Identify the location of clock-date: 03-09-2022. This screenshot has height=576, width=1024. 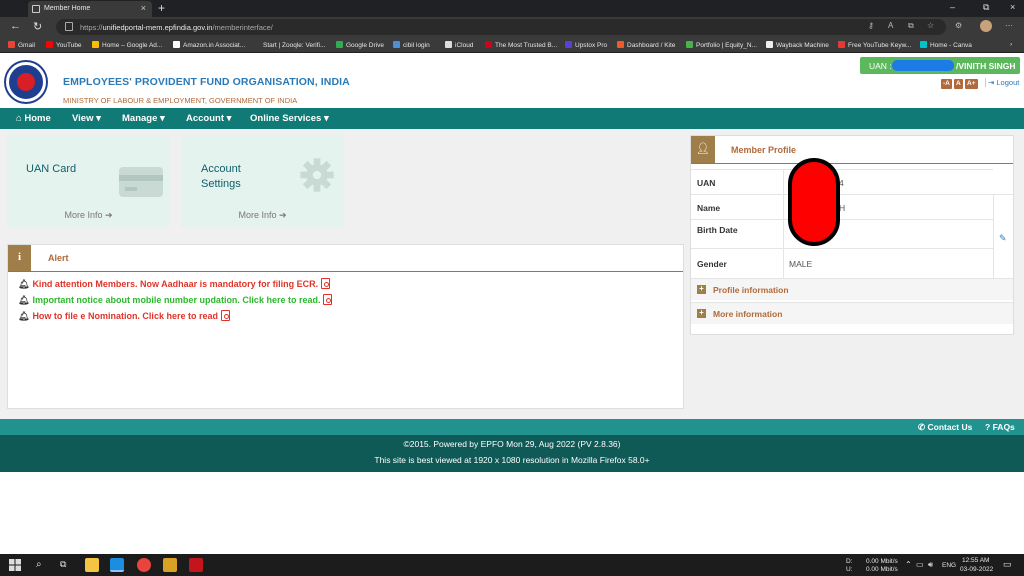
(976, 569).